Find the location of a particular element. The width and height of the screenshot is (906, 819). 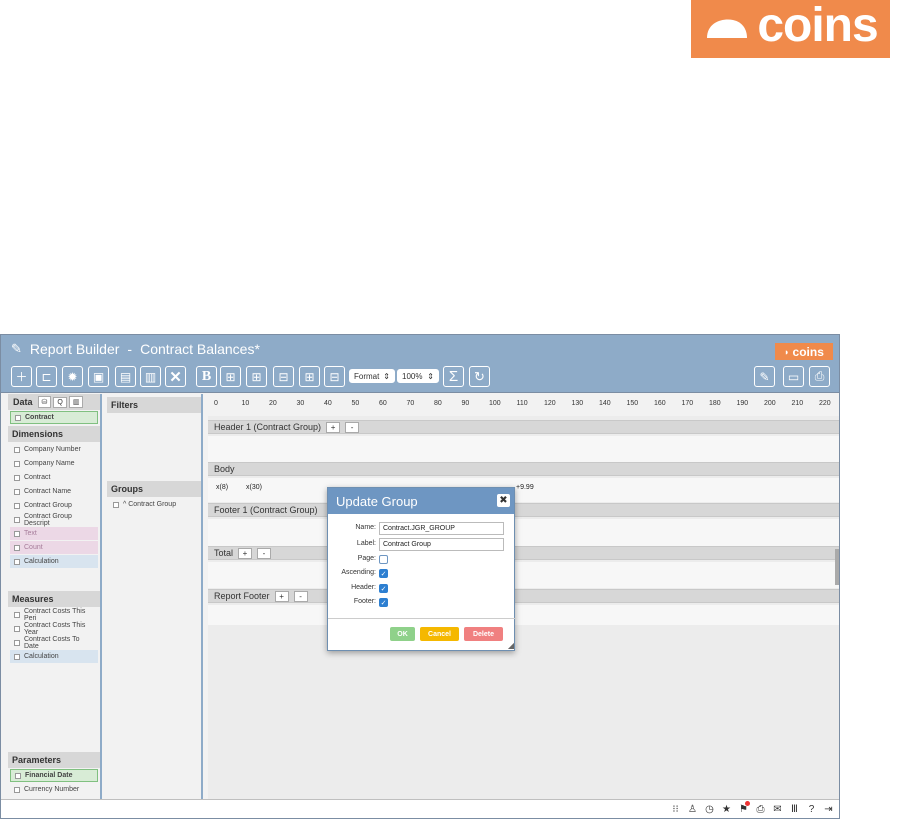

open-folder-icon: ⊏ is located at coordinates (46, 376).